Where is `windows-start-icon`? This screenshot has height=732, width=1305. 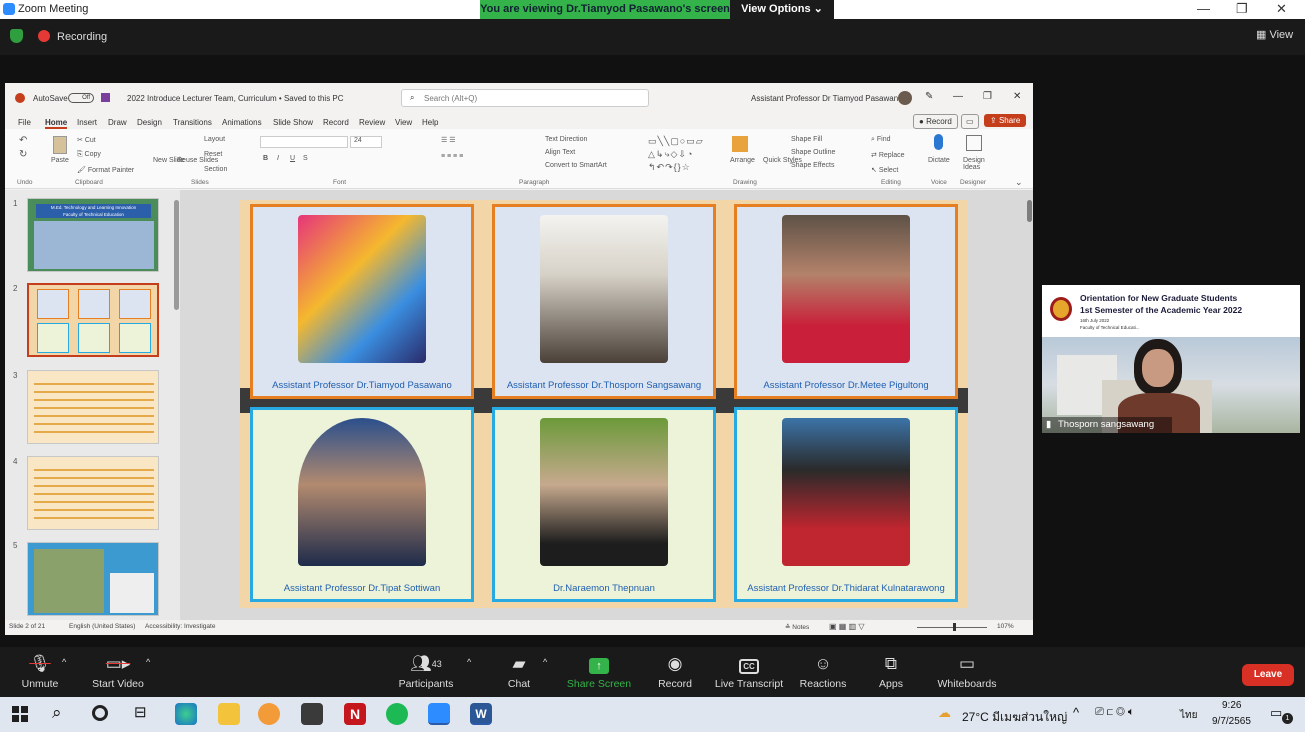 windows-start-icon is located at coordinates (20, 714).